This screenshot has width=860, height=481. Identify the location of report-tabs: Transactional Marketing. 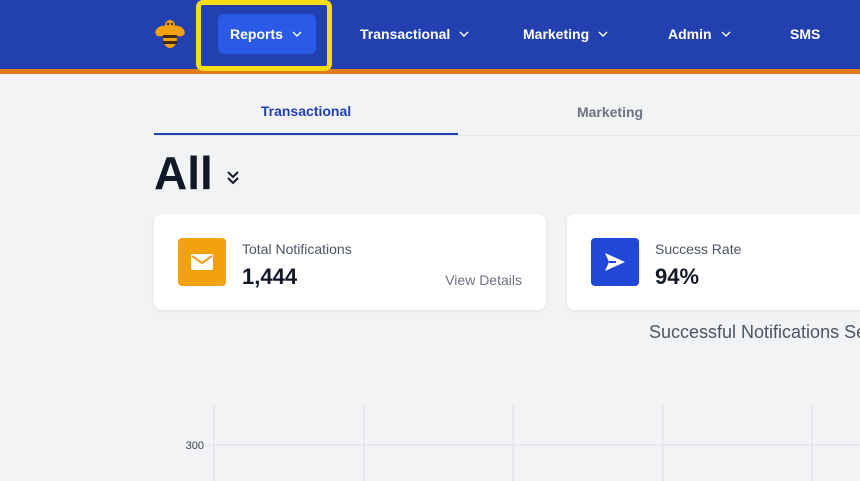
(507, 112).